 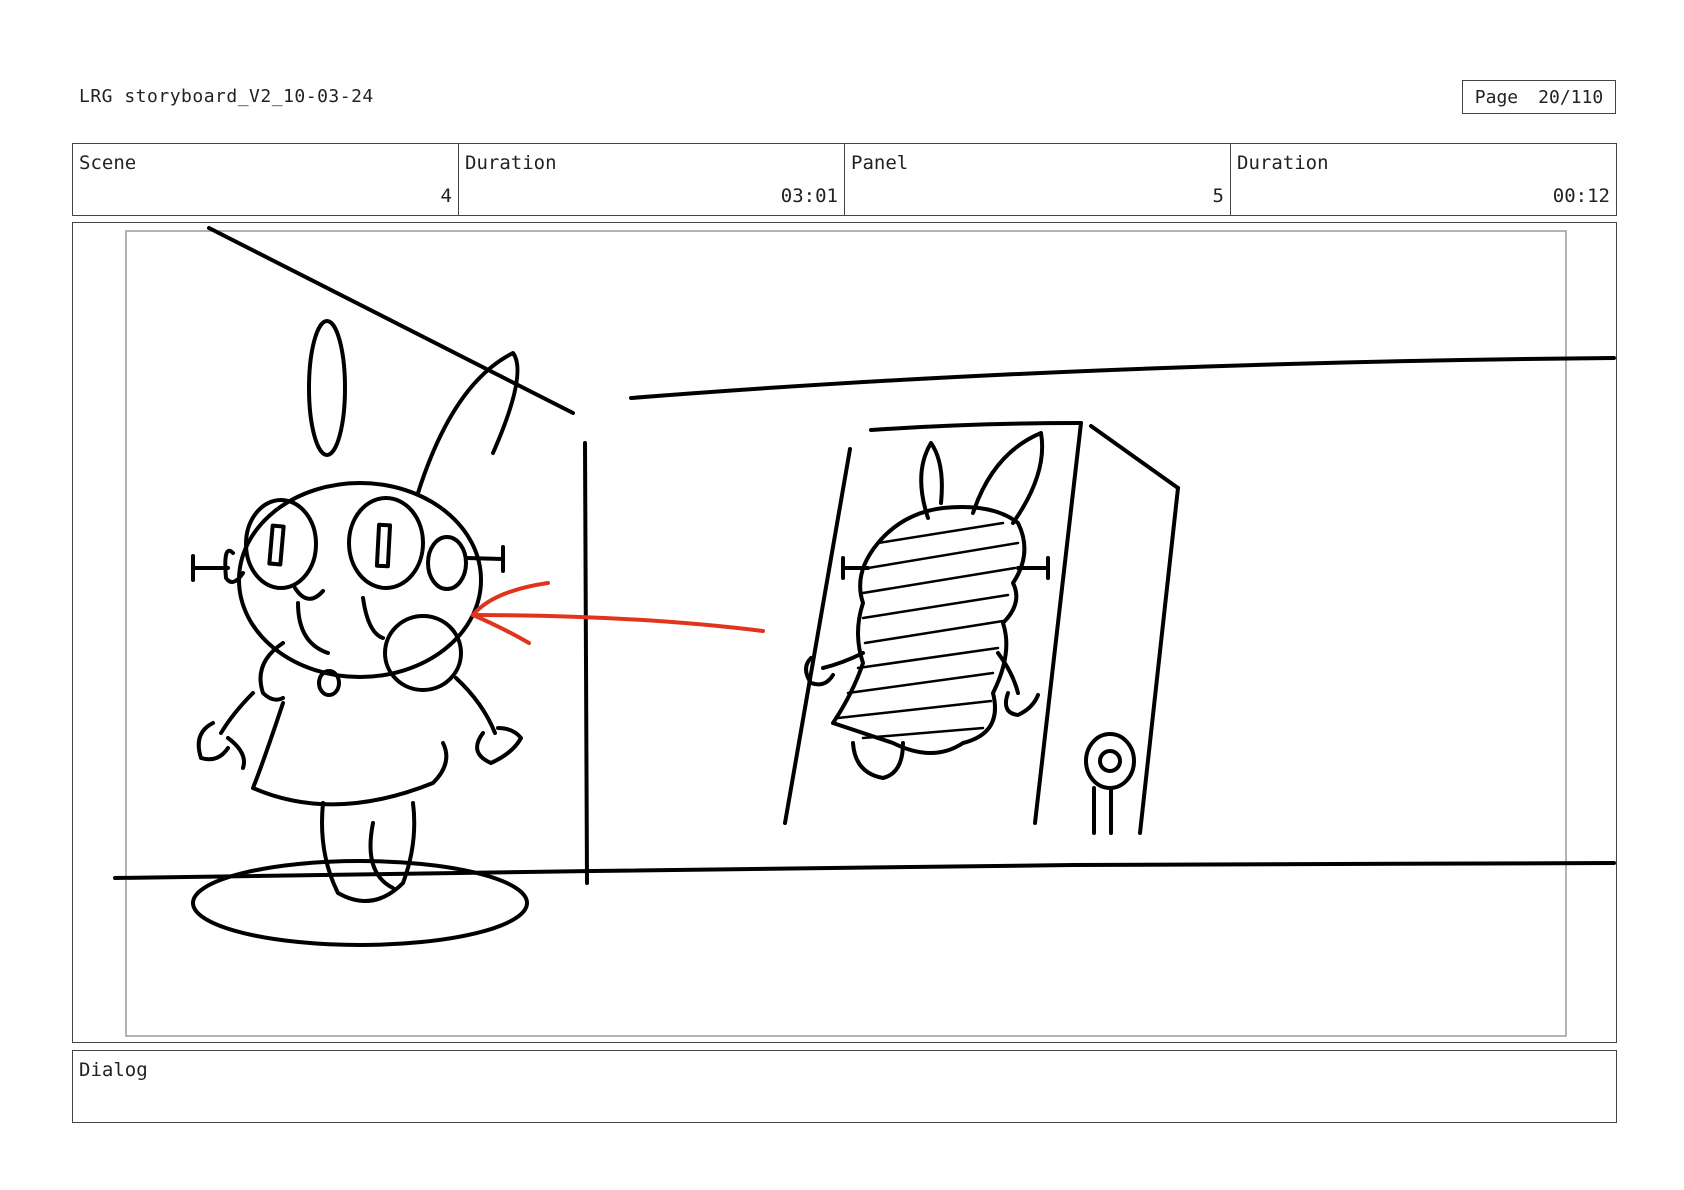 I want to click on panel-value: 5, so click(x=1218, y=196).